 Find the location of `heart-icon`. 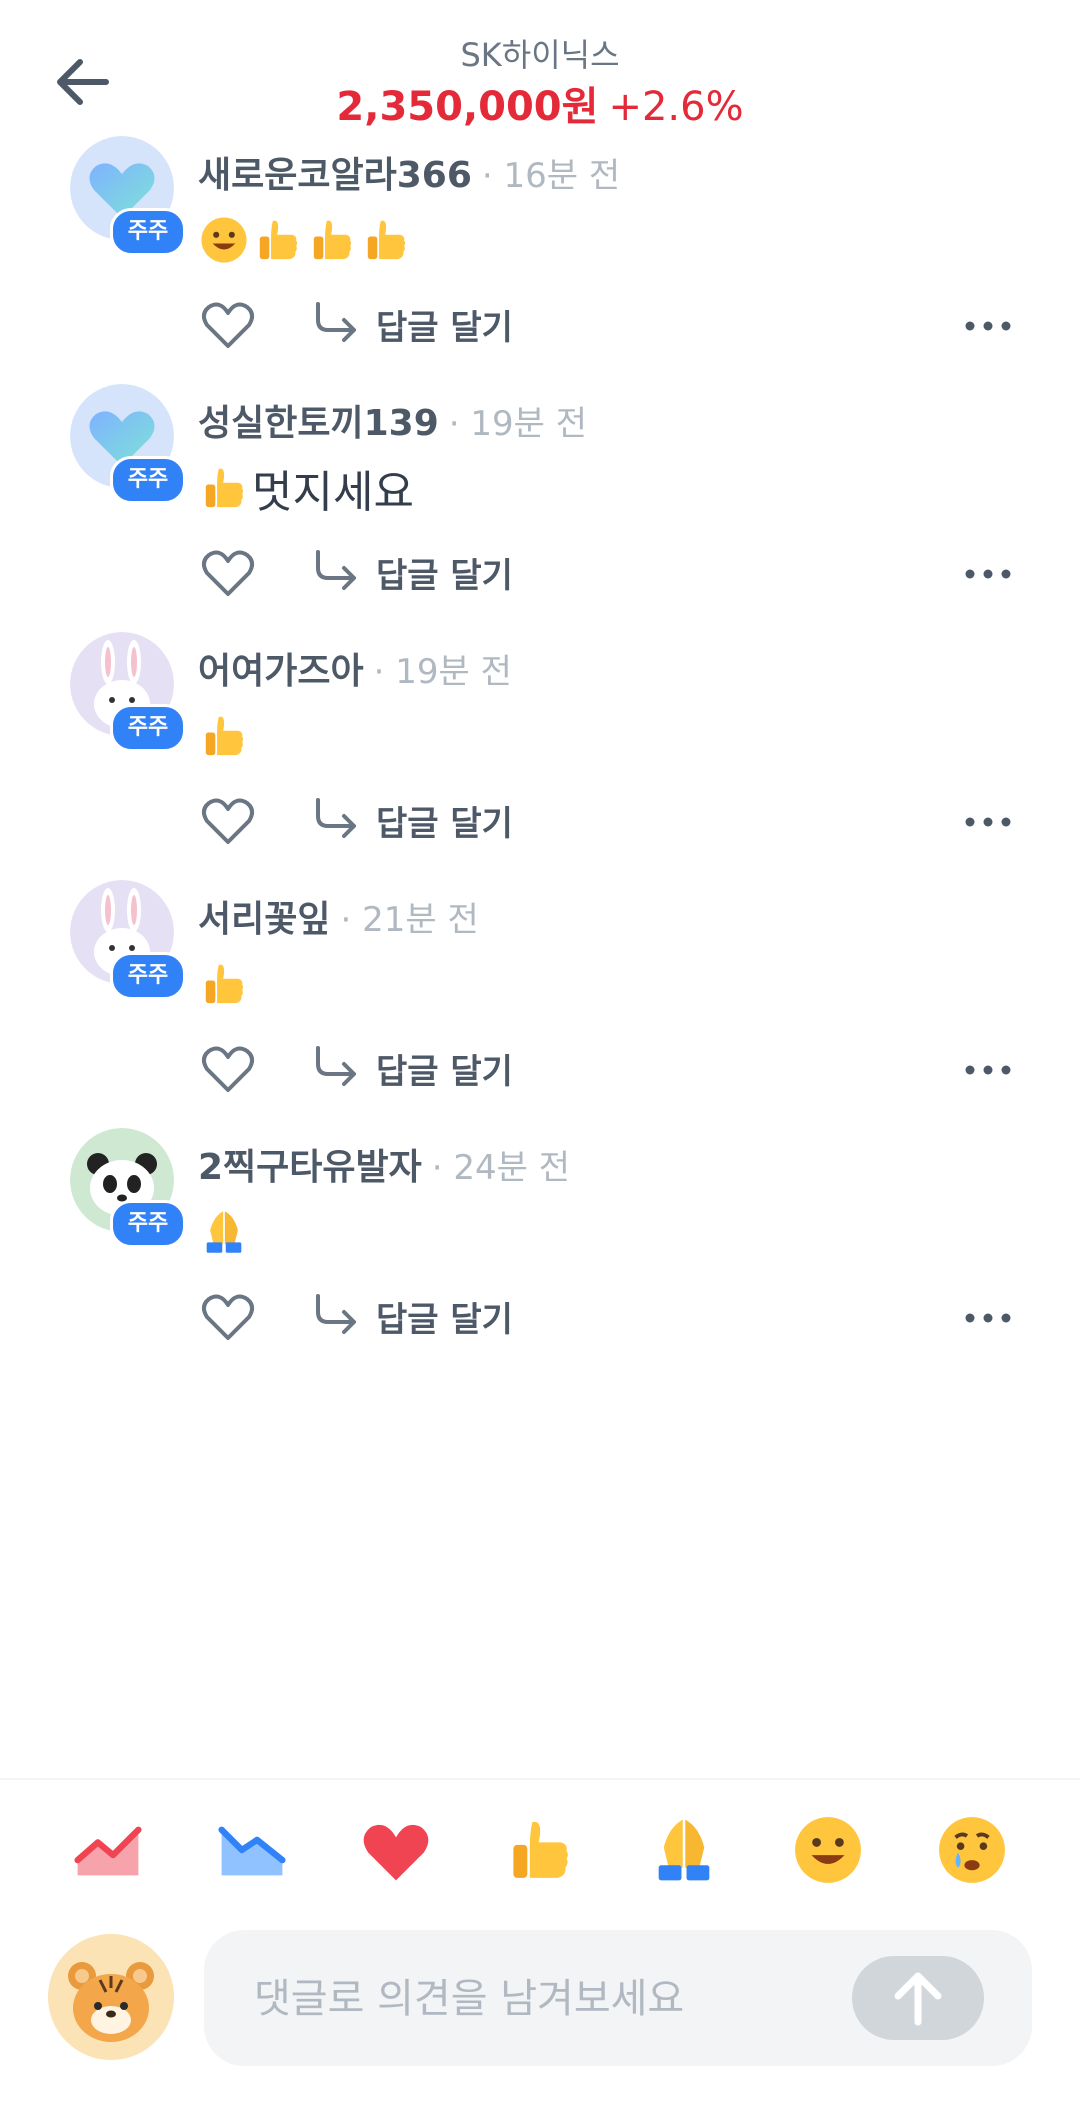

heart-icon is located at coordinates (396, 1852).